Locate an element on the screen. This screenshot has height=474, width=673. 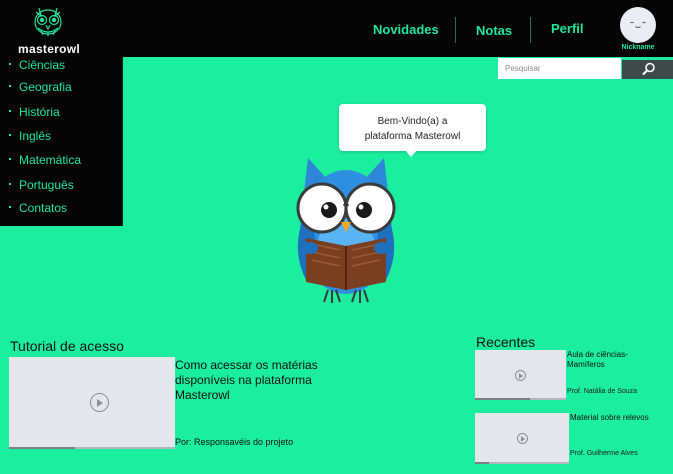
sidebar-item-geografia: Geografia is located at coordinates (40, 87).